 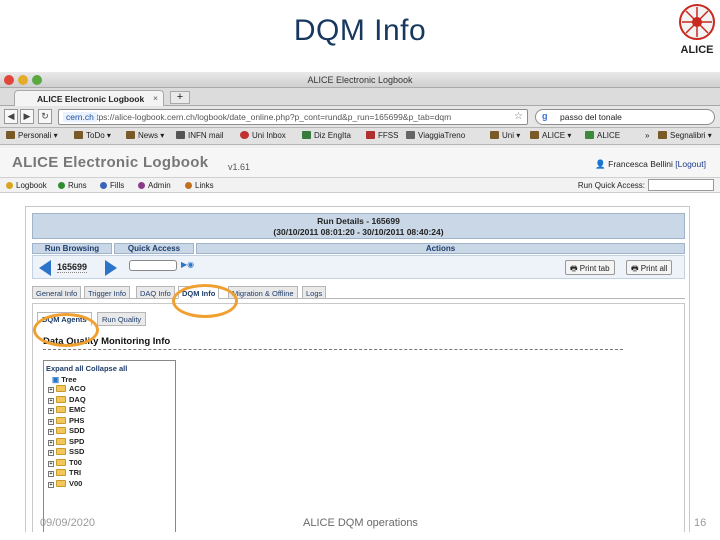 I want to click on run-number: 165699, so click(x=72, y=267).